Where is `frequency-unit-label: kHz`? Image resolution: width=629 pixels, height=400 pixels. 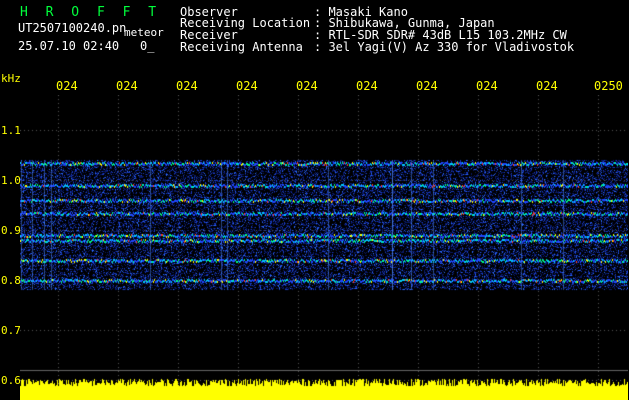
frequency-unit-label: kHz is located at coordinates (11, 78).